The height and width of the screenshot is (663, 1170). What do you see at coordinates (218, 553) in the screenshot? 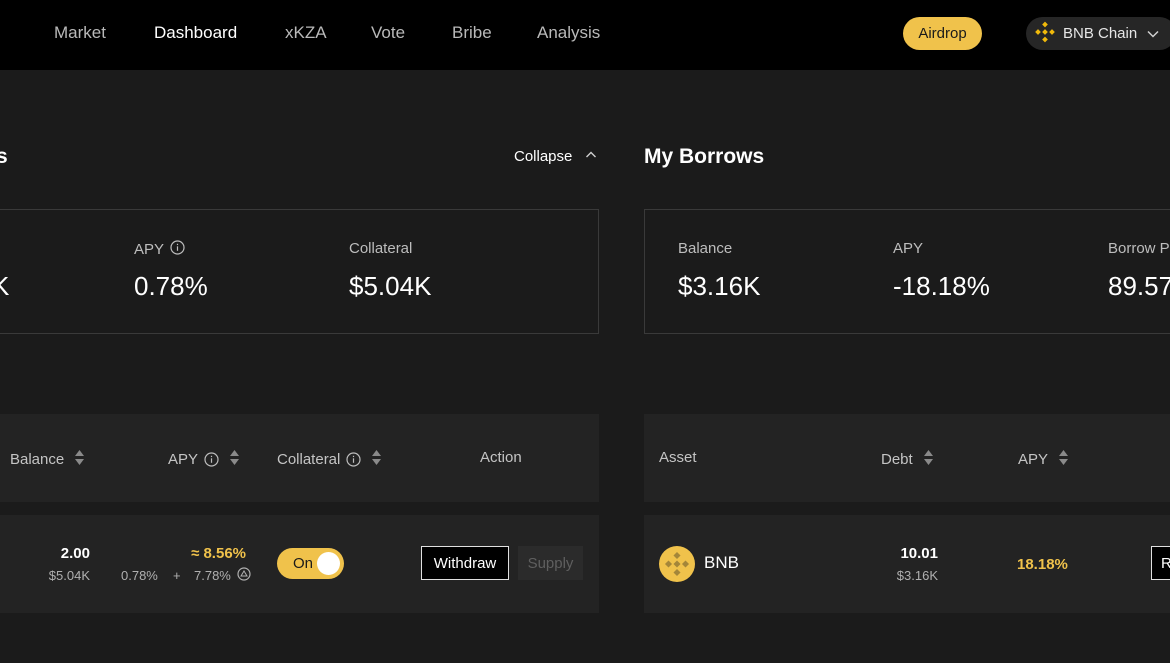
I see `row-apy-total: ≈ 8.56%` at bounding box center [218, 553].